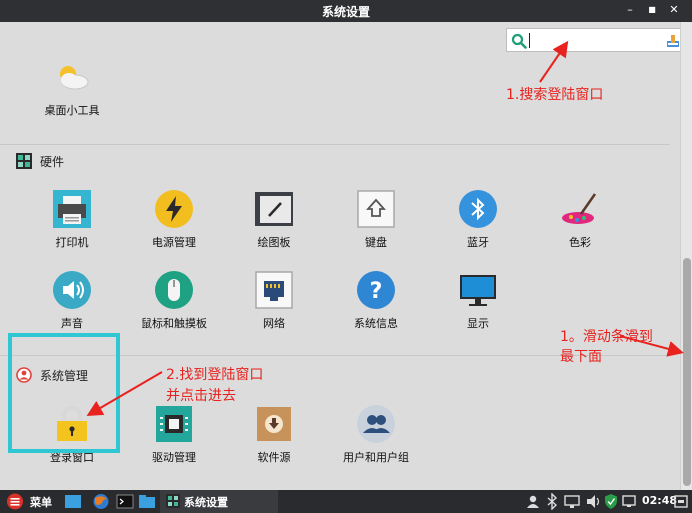 This screenshot has width=692, height=513. What do you see at coordinates (124, 394) in the screenshot?
I see `arrow-to-login-tile` at bounding box center [124, 394].